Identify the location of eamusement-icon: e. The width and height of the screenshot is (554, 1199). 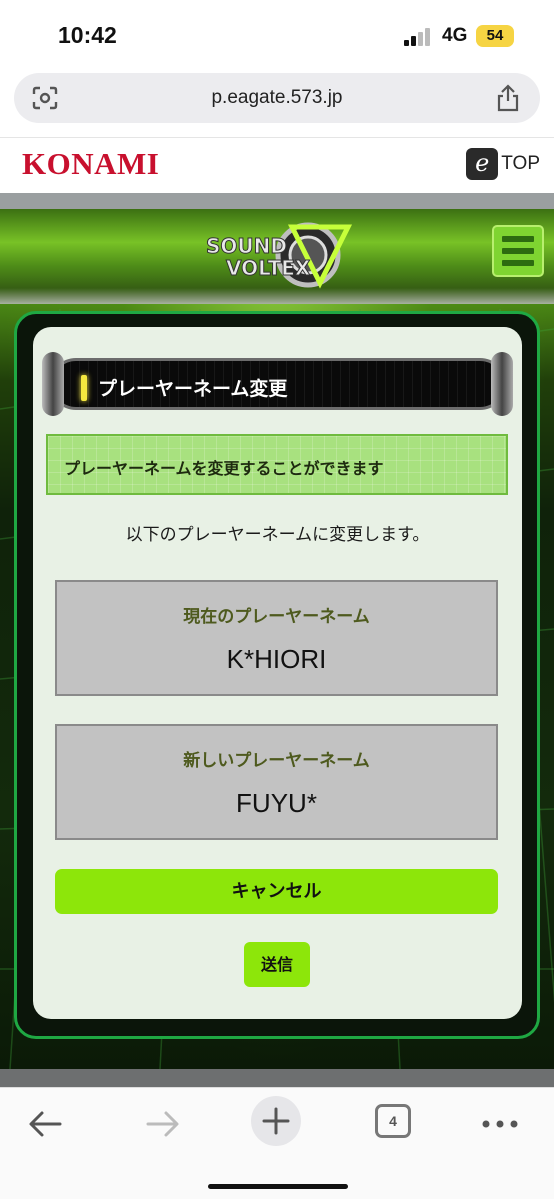
(482, 164).